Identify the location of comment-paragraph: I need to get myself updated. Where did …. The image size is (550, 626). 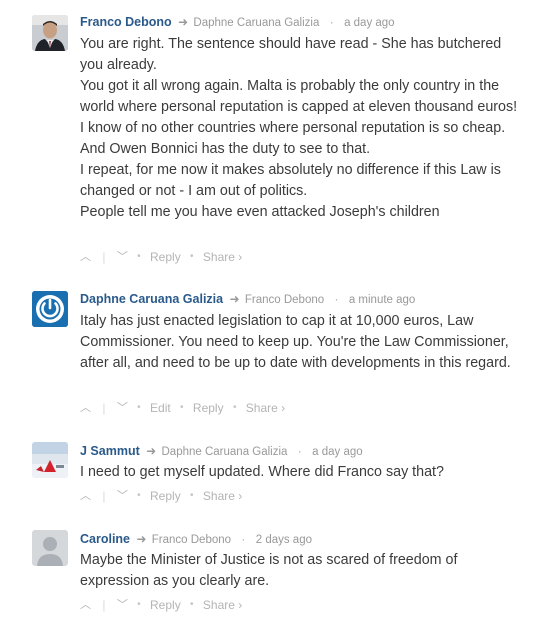
(262, 472).